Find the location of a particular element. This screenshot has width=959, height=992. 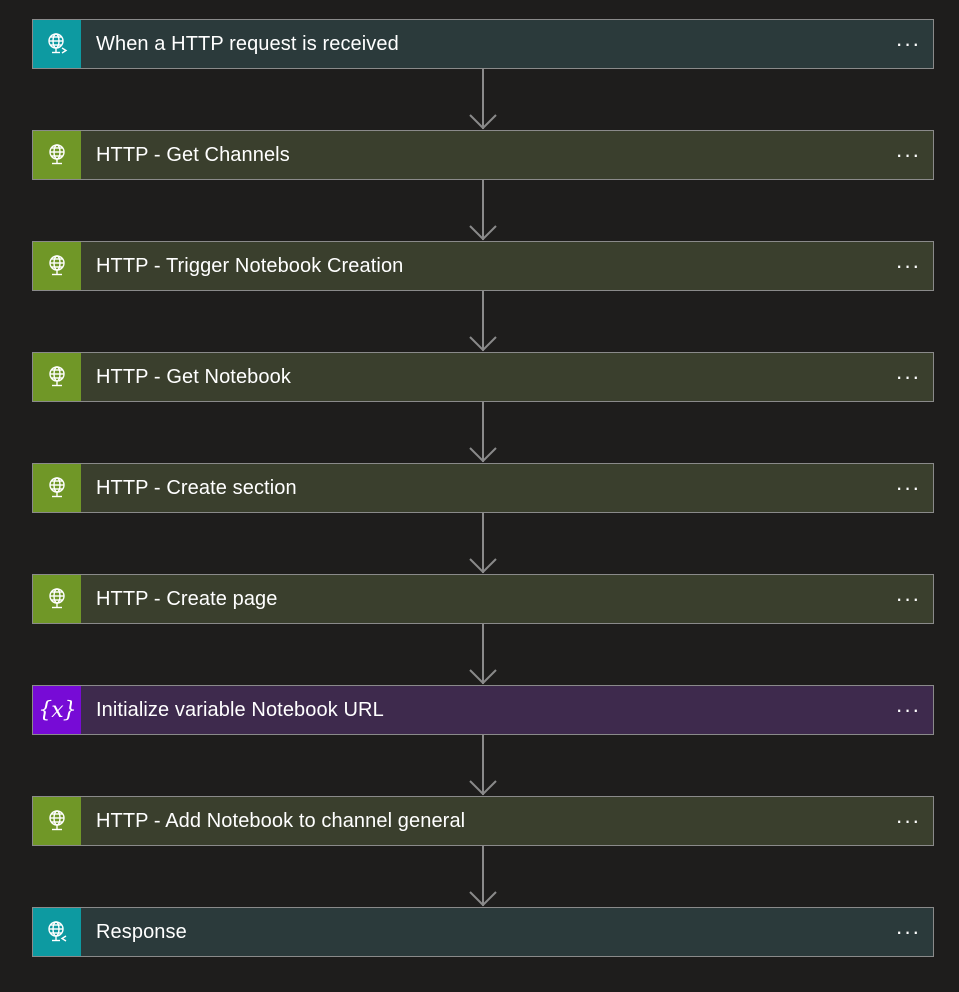

step-response: Response ··· is located at coordinates (483, 932).